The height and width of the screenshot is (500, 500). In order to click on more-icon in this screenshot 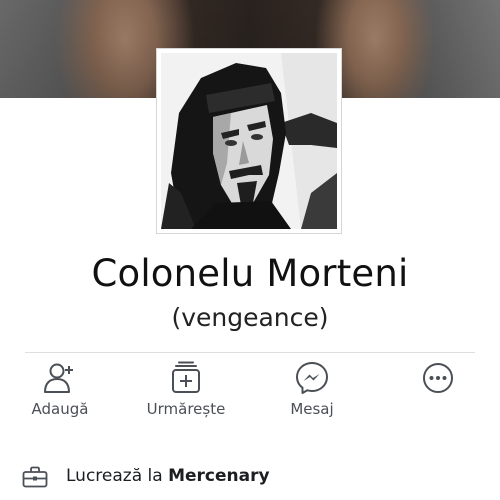, I will do `click(438, 378)`.